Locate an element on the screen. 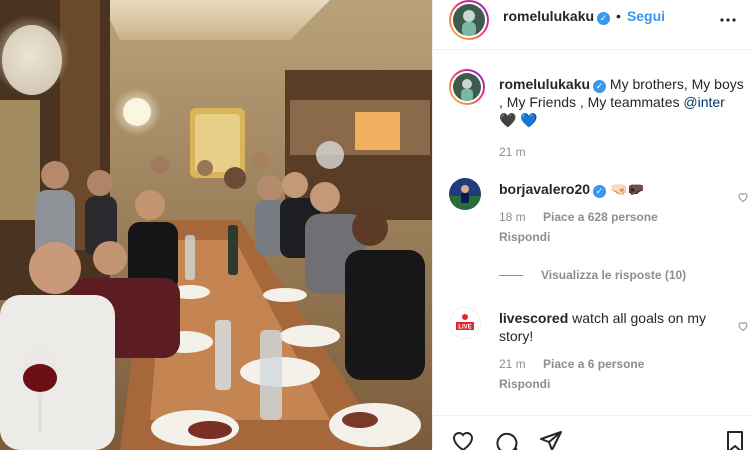 Image resolution: width=750 pixels, height=450 pixels. more-options-icon is located at coordinates (728, 19).